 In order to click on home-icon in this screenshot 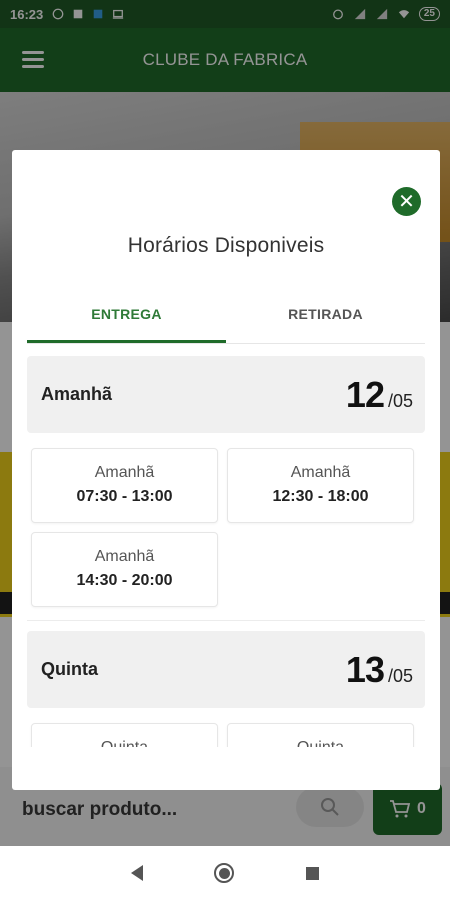, I will do `click(224, 873)`.